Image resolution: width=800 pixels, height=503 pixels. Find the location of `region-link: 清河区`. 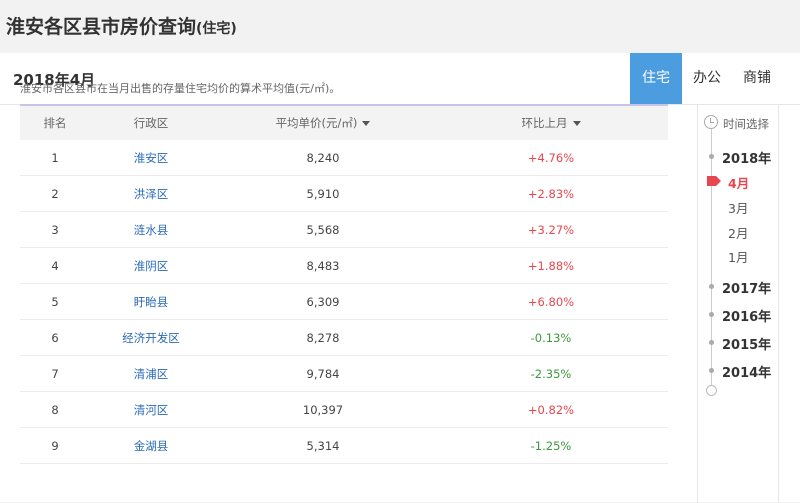

region-link: 清河区 is located at coordinates (151, 409).